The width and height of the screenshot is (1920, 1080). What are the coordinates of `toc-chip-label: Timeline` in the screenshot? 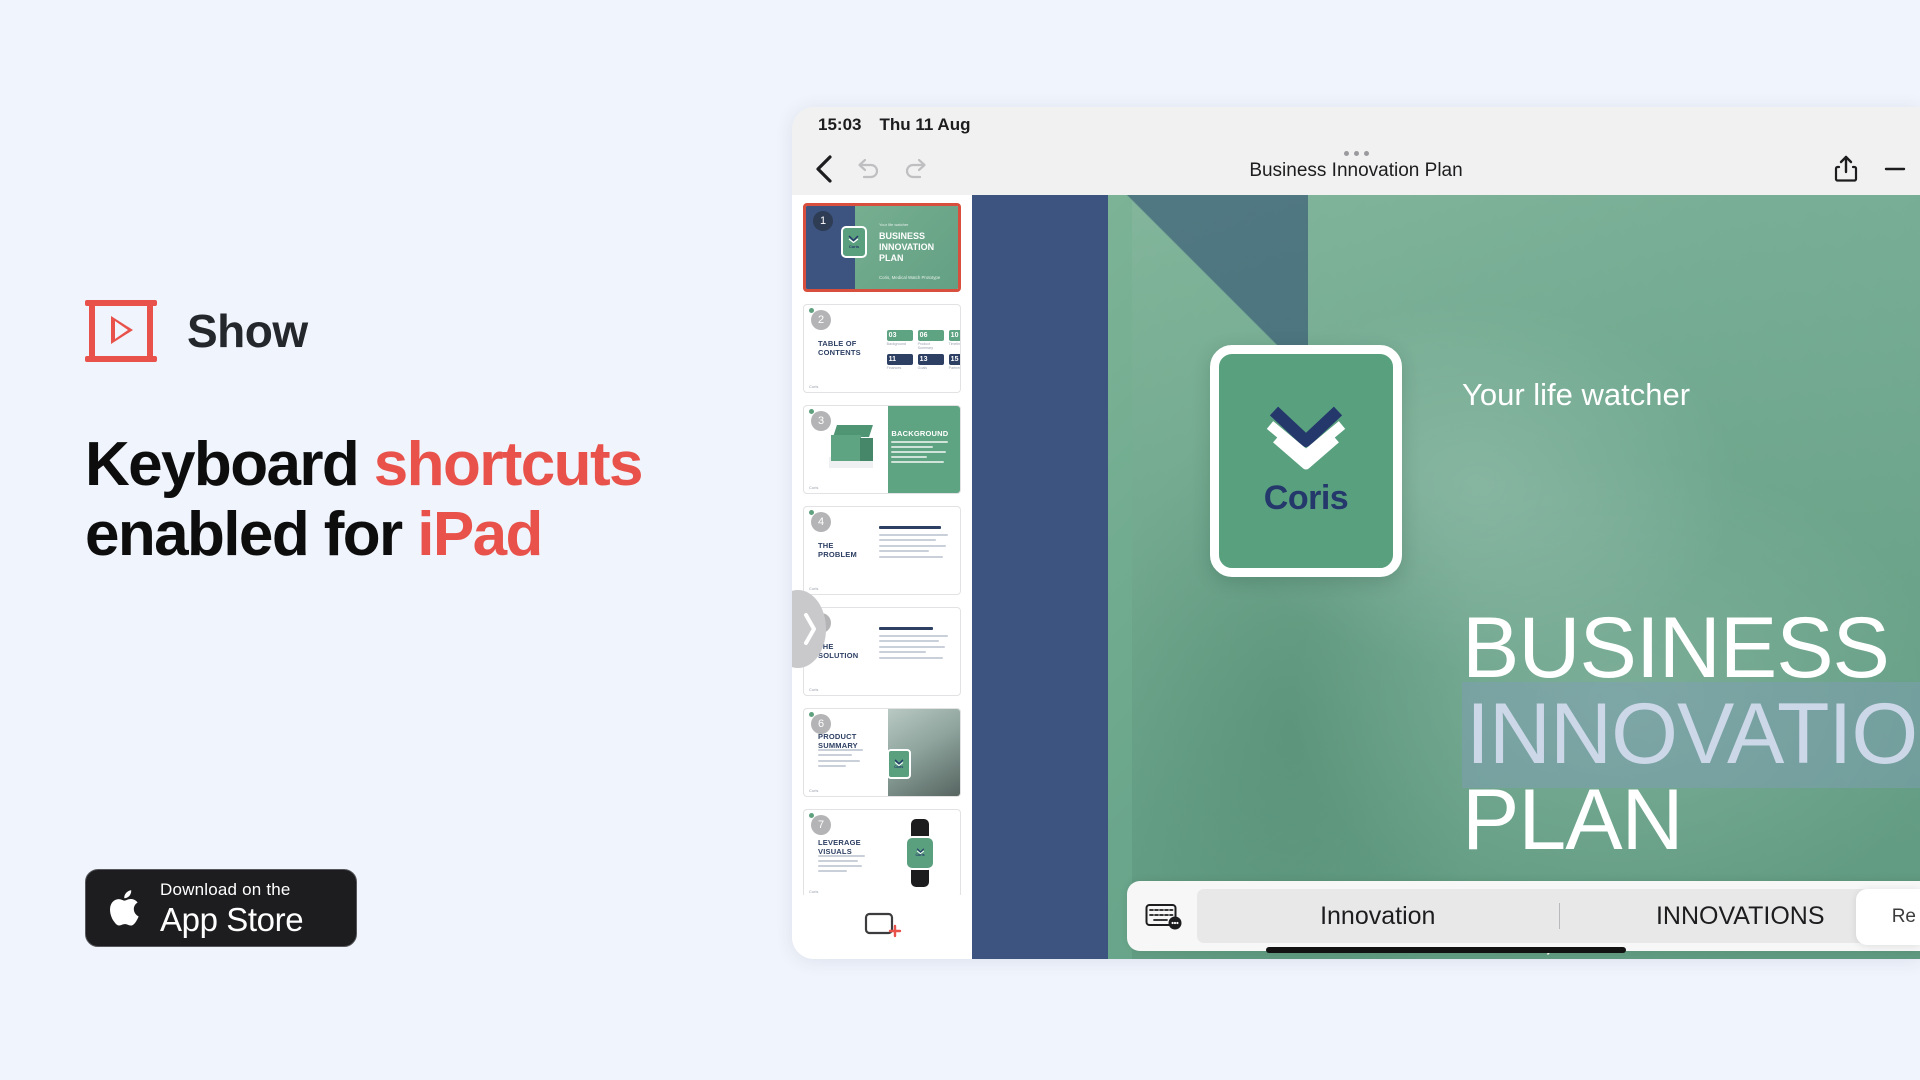 It's located at (954, 344).